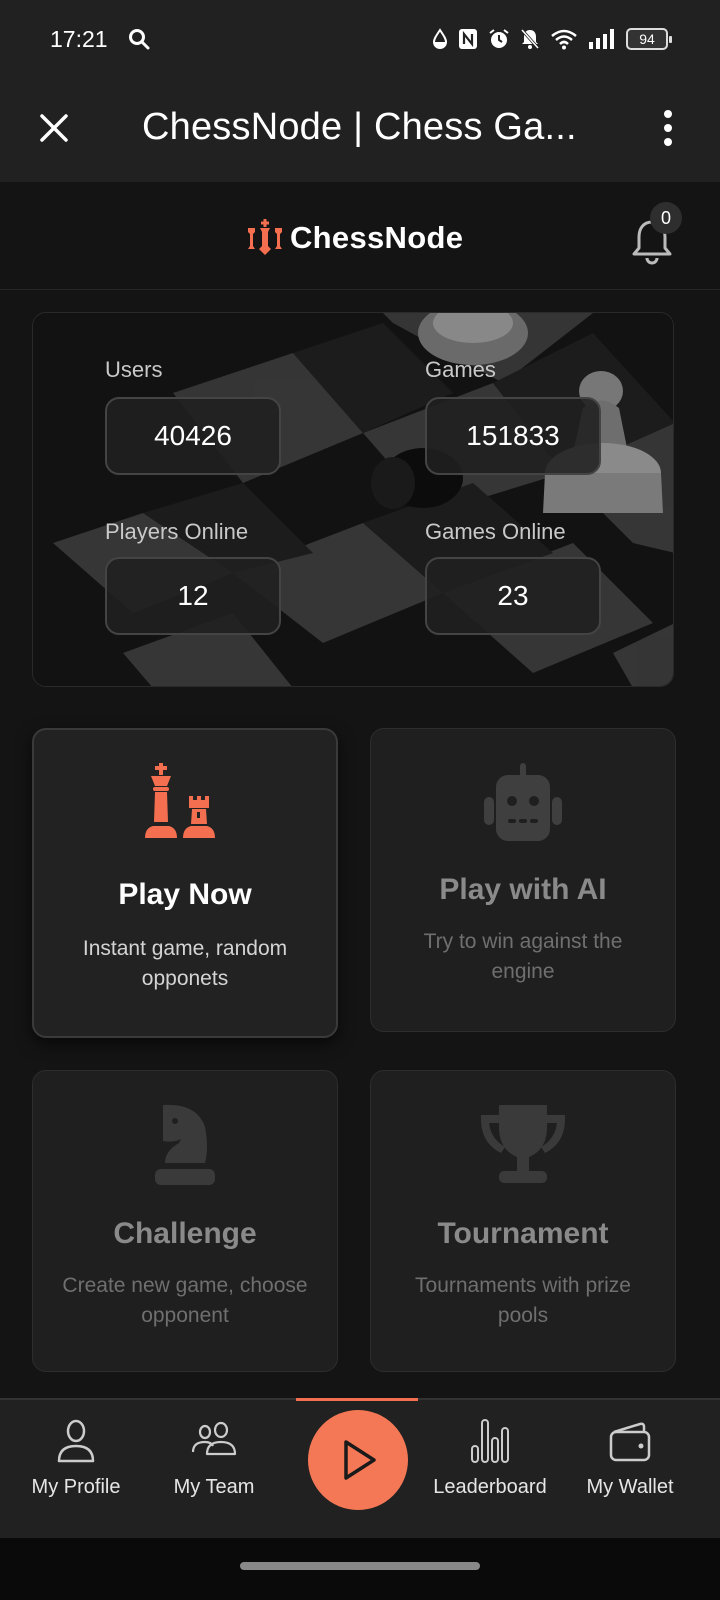 This screenshot has height=1600, width=720. I want to click on stat-value-users: 40426, so click(193, 436).